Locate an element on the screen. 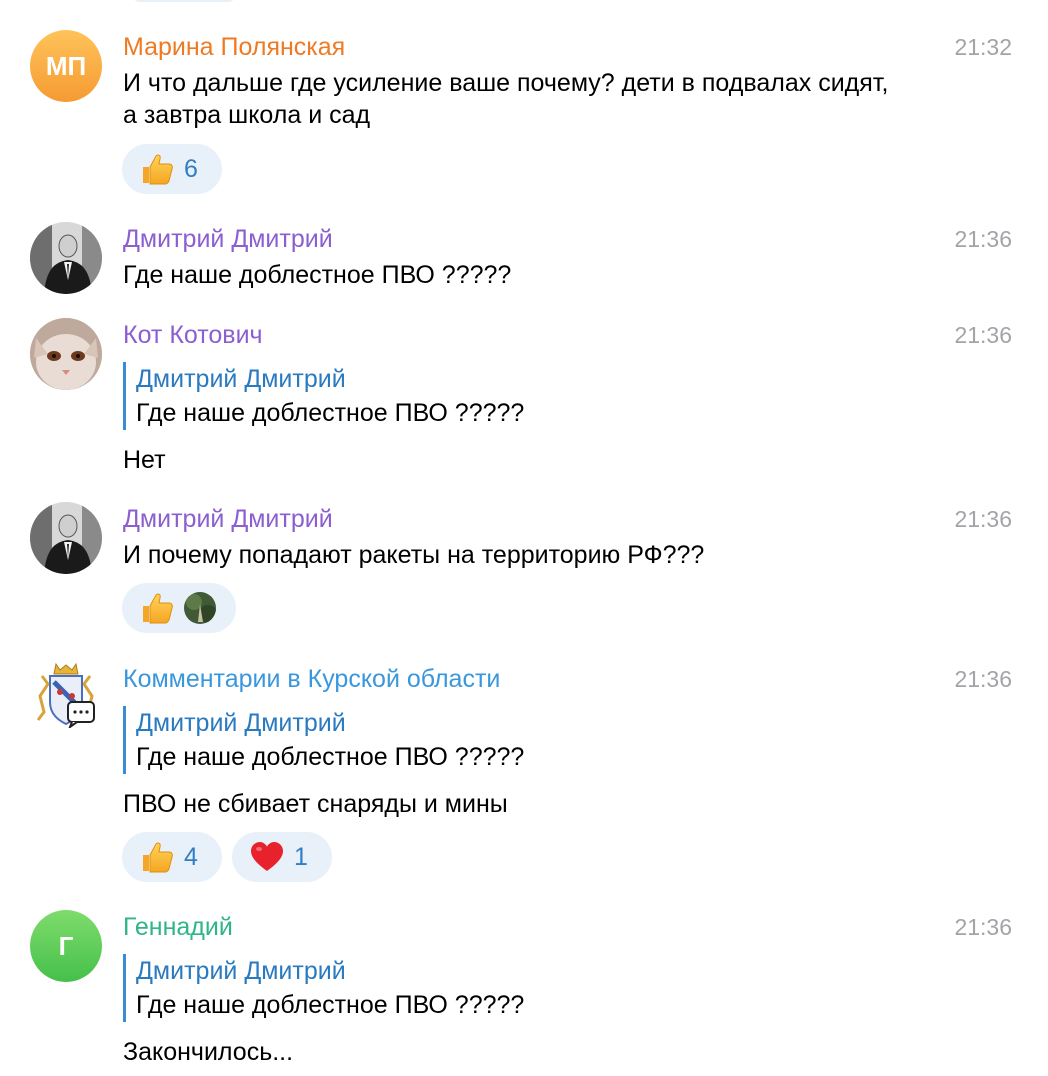  message-text: Нет is located at coordinates (144, 460).